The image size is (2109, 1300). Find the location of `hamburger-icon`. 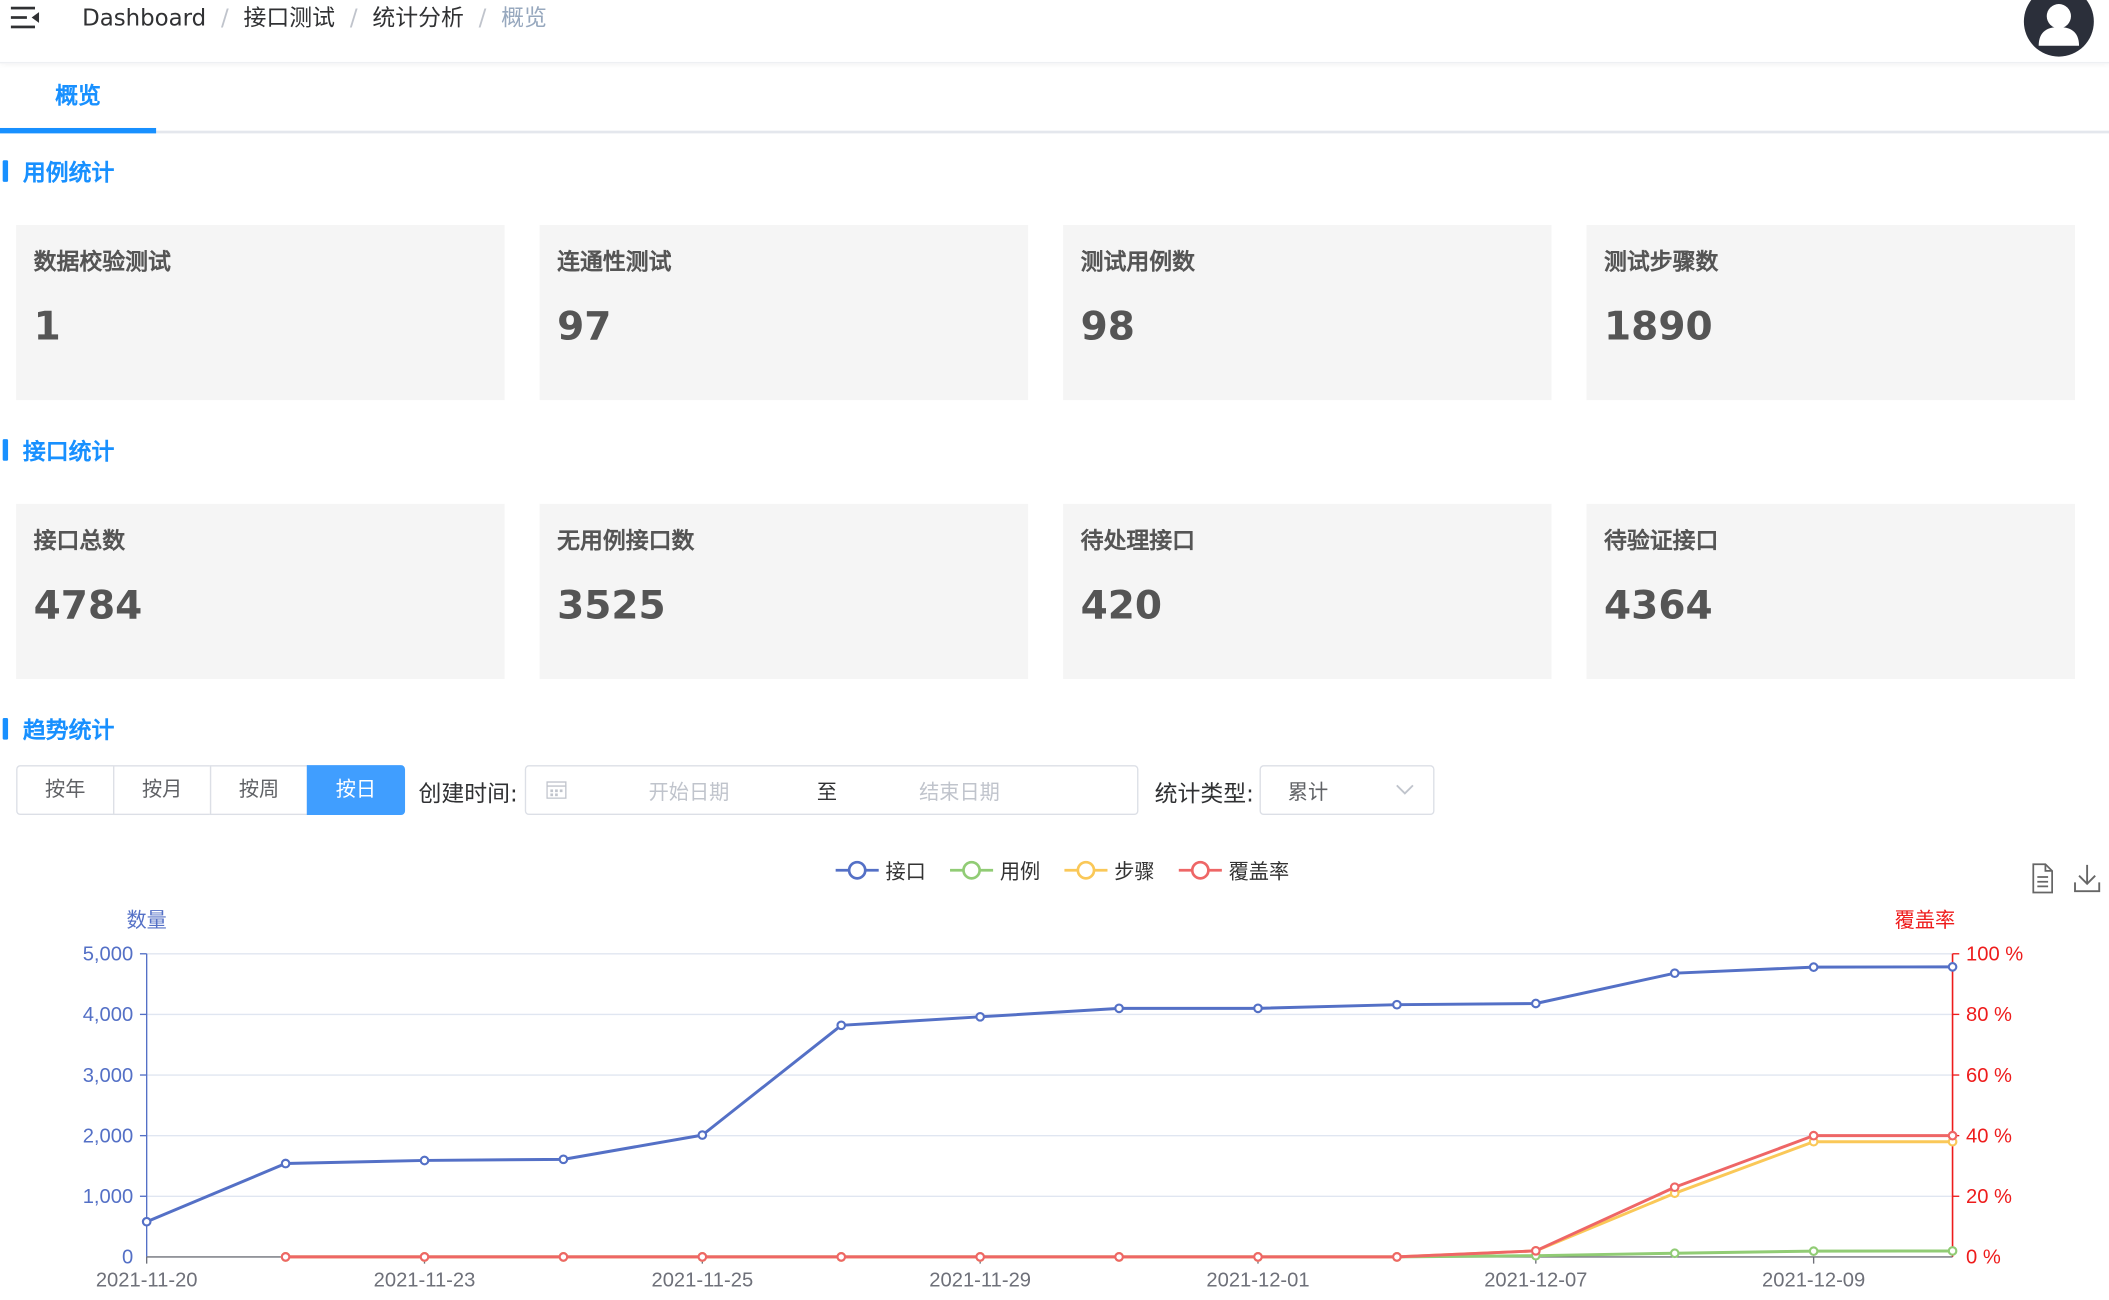

hamburger-icon is located at coordinates (25, 17).